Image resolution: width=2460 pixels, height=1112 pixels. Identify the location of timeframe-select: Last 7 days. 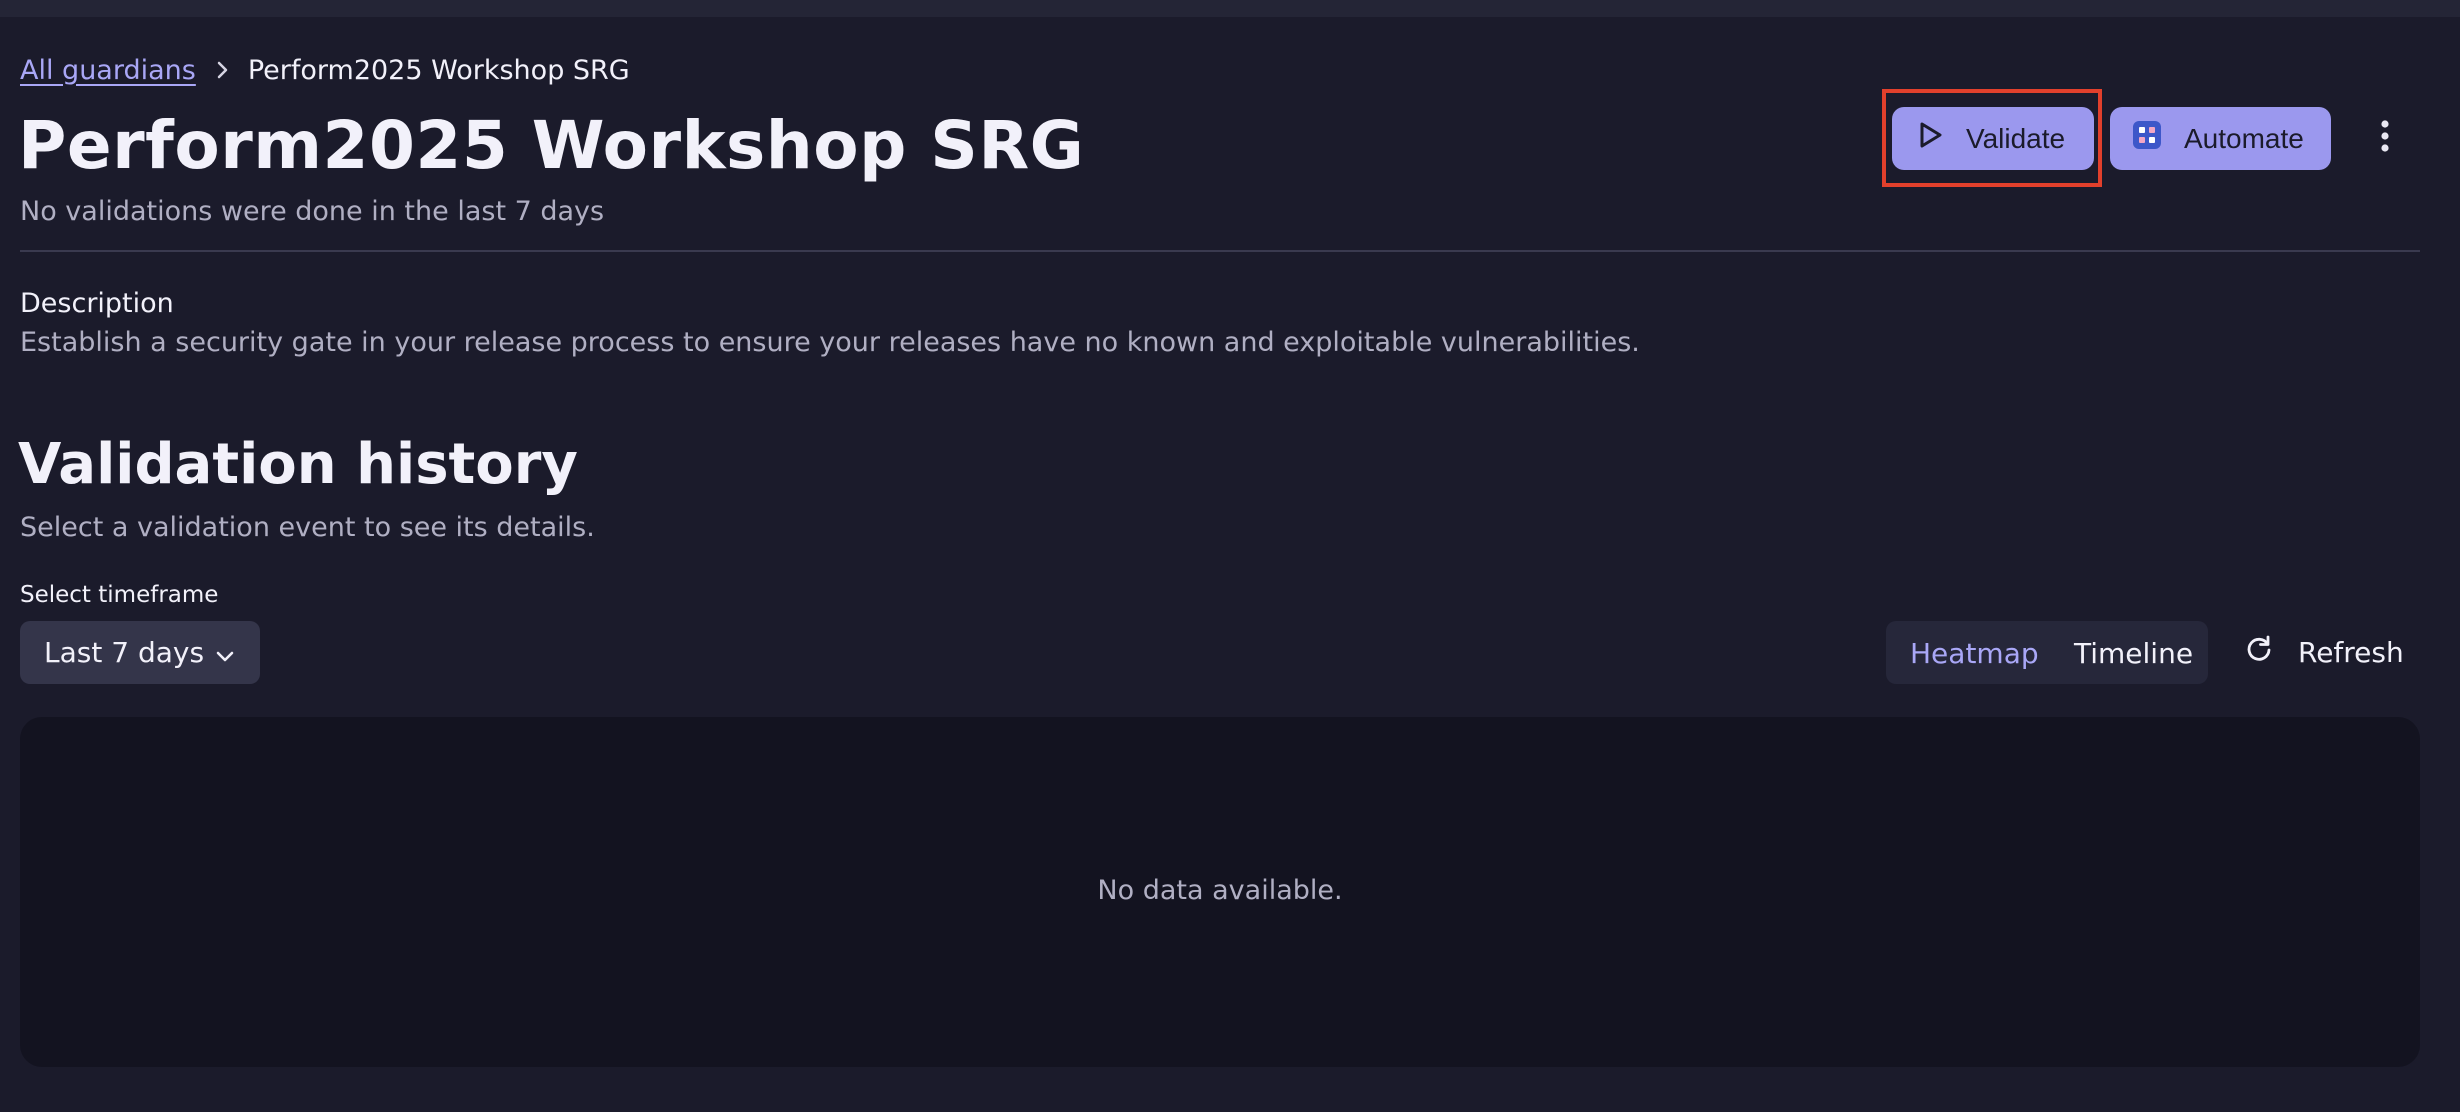
(140, 652).